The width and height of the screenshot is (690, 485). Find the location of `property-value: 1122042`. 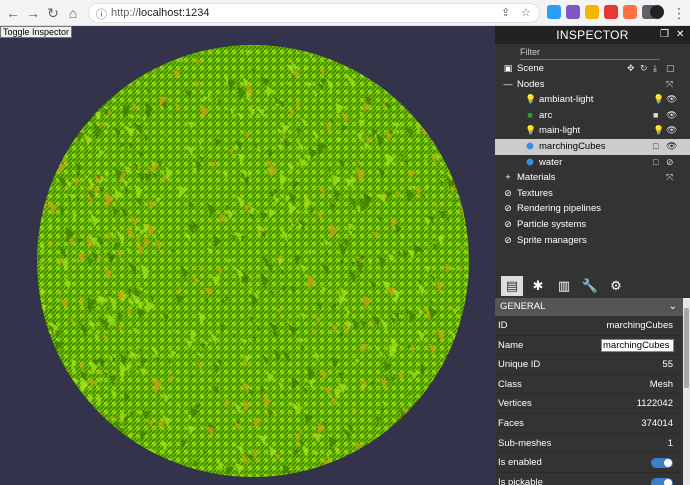

property-value: 1122042 is located at coordinates (654, 404).